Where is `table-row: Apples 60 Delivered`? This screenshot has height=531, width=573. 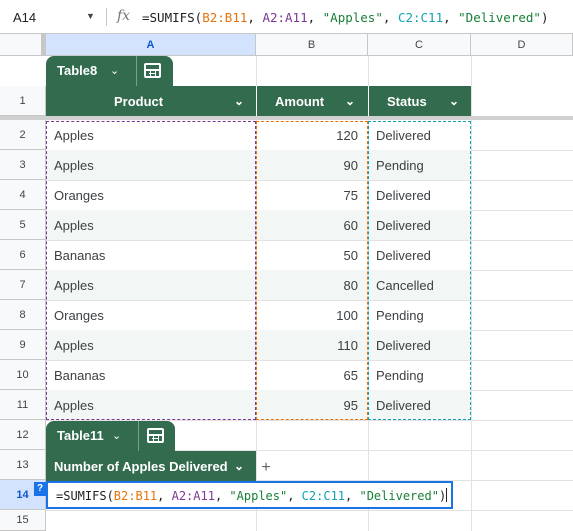
table-row: Apples 60 Delivered is located at coordinates (258, 225).